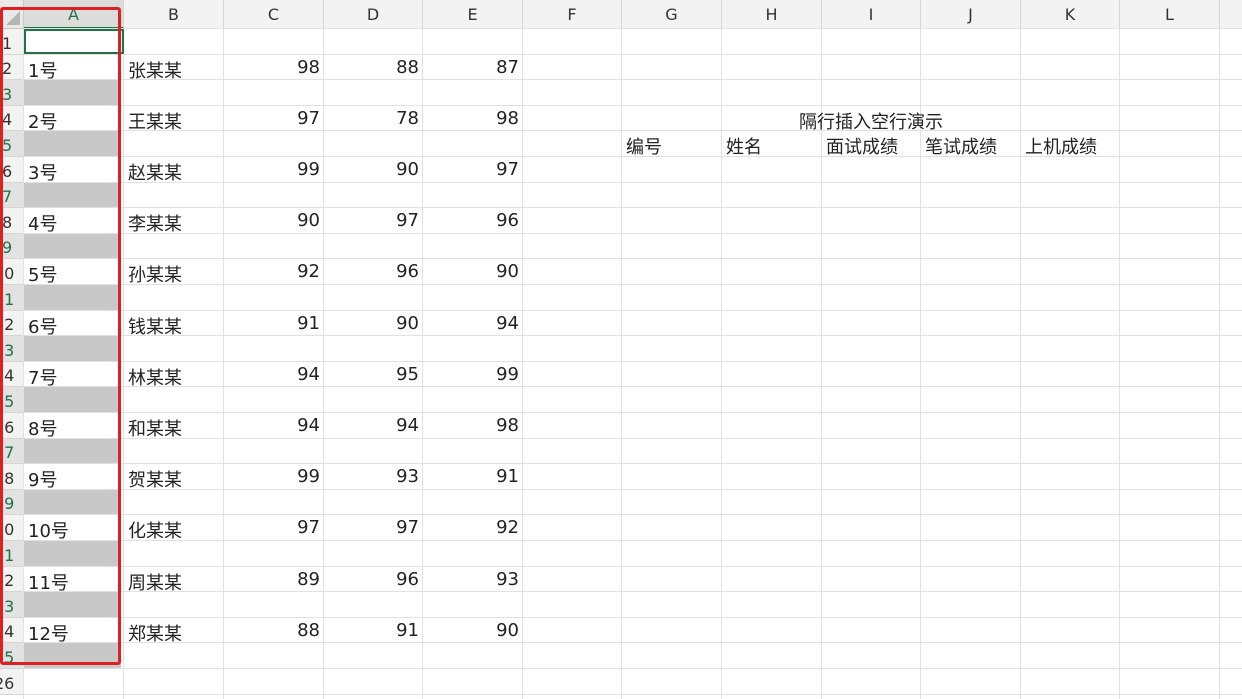  Describe the element at coordinates (12, 451) in the screenshot. I see `row-header-17: 17` at that location.